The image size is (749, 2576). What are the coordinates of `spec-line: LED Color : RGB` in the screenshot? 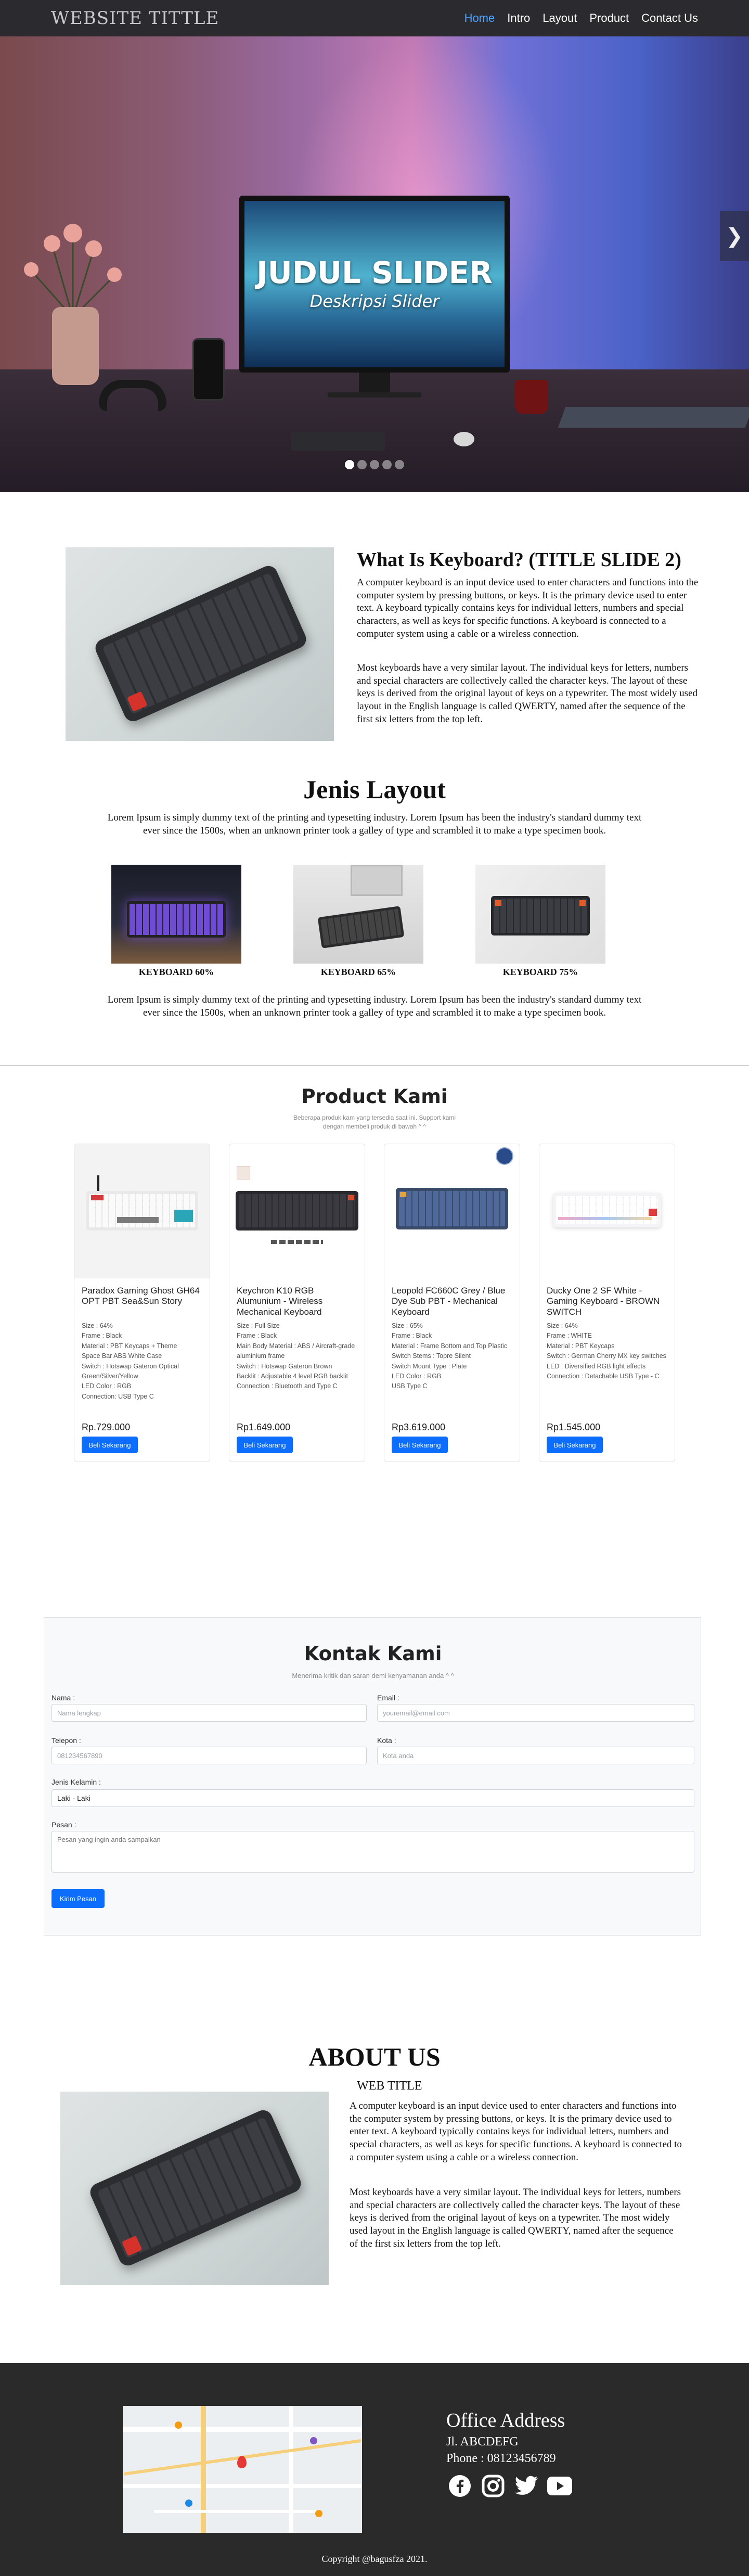 It's located at (417, 1376).